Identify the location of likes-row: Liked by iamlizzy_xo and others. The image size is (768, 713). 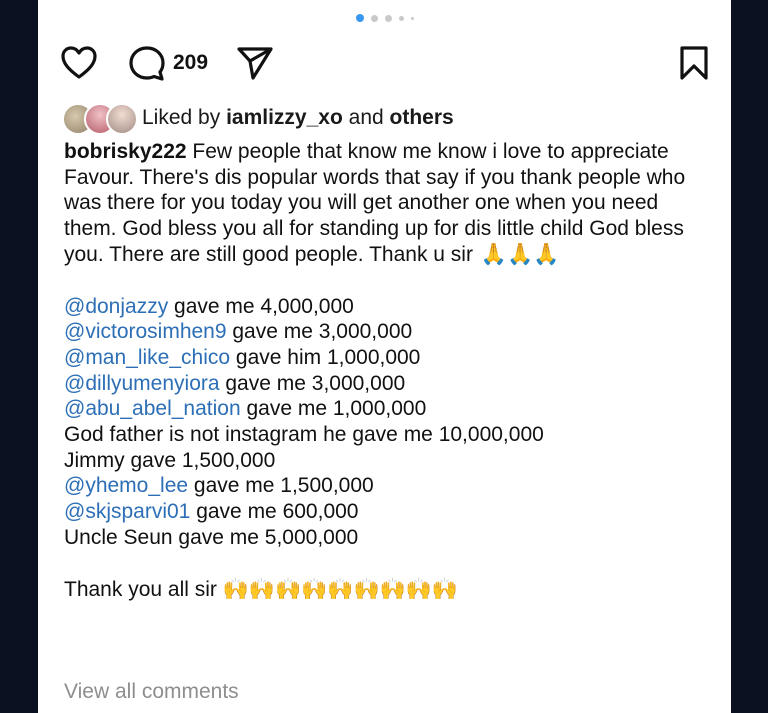
(258, 119).